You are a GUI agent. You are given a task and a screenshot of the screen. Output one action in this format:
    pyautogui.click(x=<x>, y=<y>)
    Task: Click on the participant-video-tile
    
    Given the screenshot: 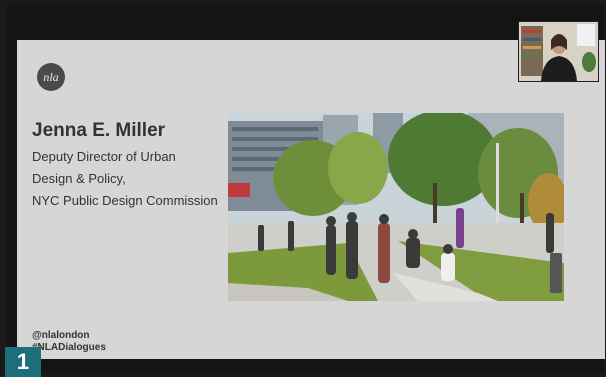 What is the action you would take?
    pyautogui.click(x=558, y=51)
    